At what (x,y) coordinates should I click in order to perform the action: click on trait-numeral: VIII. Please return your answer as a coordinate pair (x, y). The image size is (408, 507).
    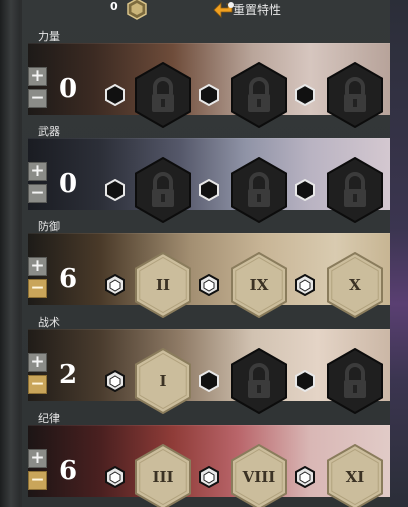
    Looking at the image, I should click on (259, 477).